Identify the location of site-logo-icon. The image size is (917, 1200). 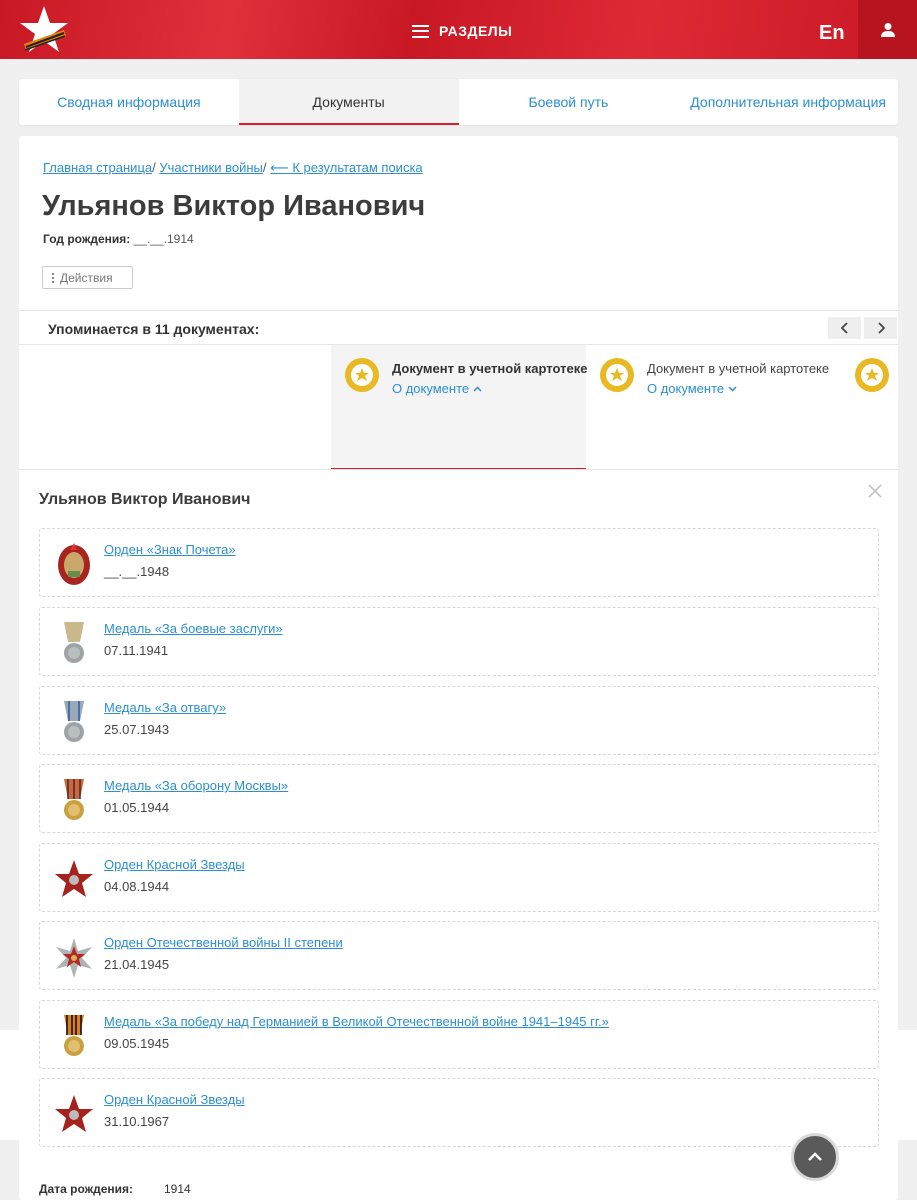
(44, 30).